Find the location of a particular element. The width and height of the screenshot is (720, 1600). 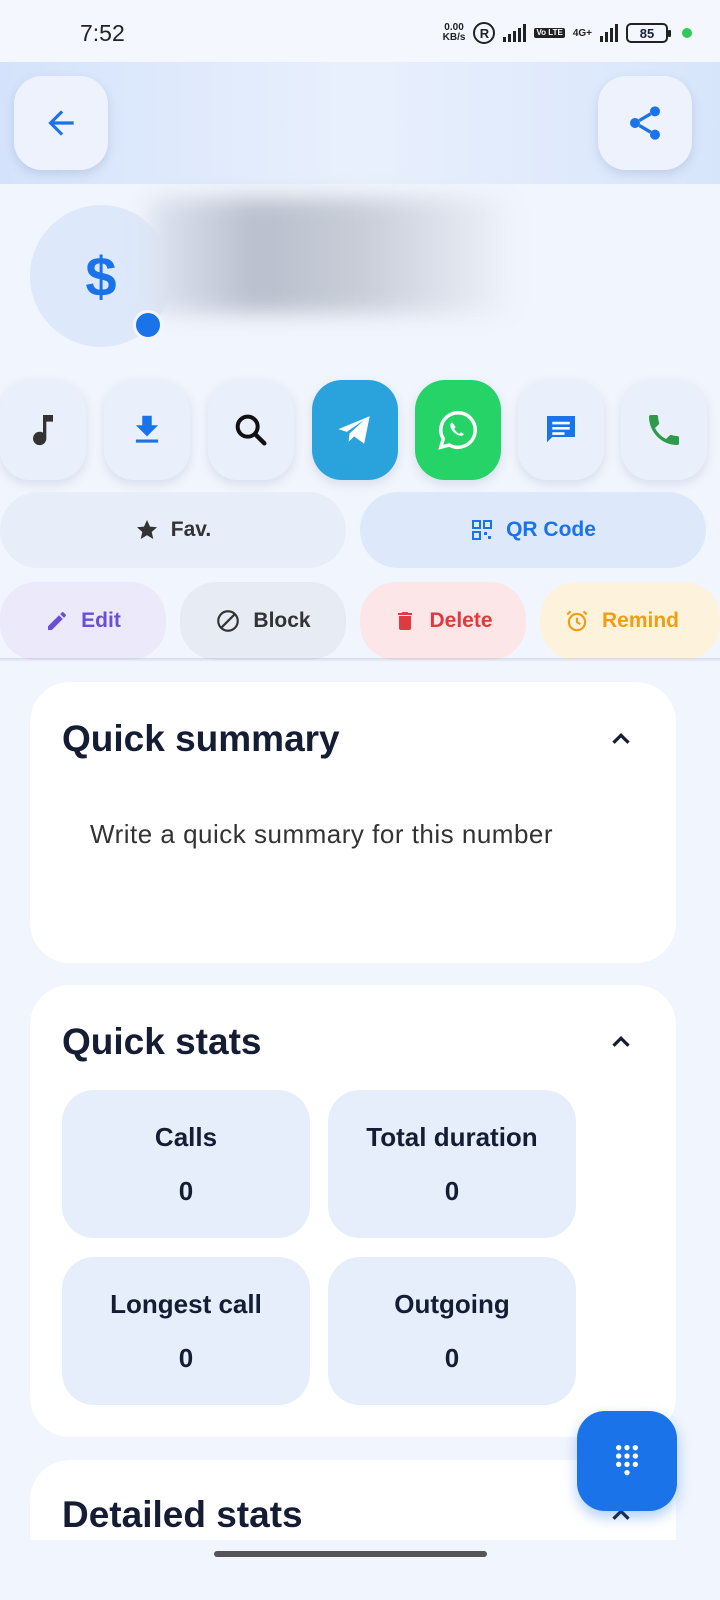

stat-label: Calls is located at coordinates (186, 1137).